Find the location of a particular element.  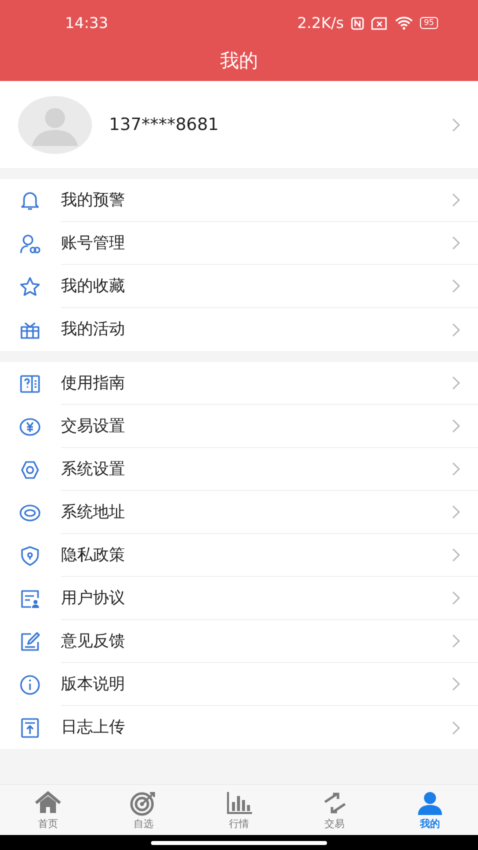

tab: 行情 is located at coordinates (239, 810).